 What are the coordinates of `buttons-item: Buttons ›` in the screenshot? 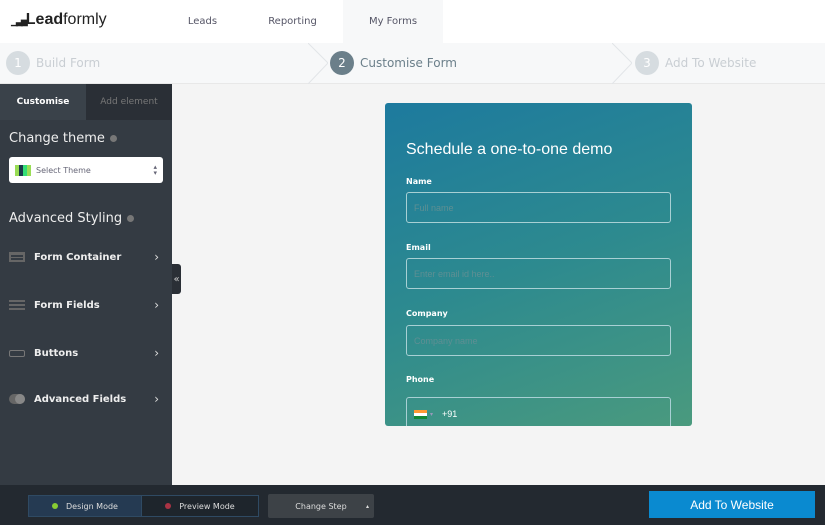 It's located at (84, 353).